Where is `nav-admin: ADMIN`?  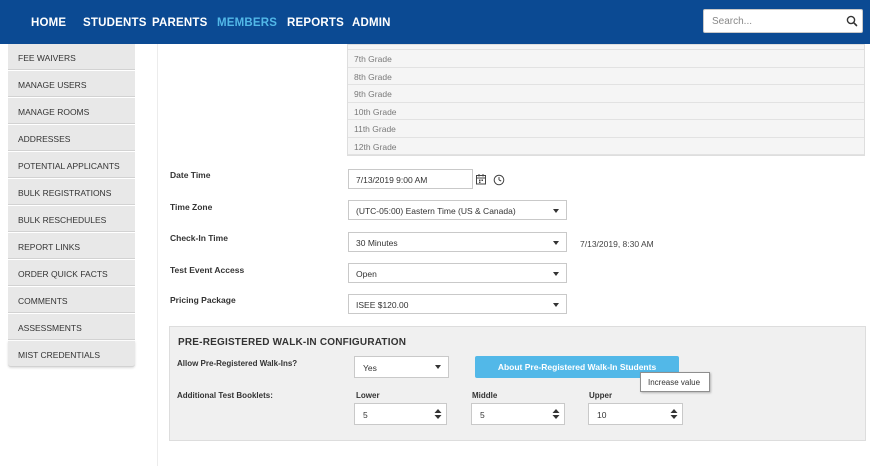
nav-admin: ADMIN is located at coordinates (371, 23).